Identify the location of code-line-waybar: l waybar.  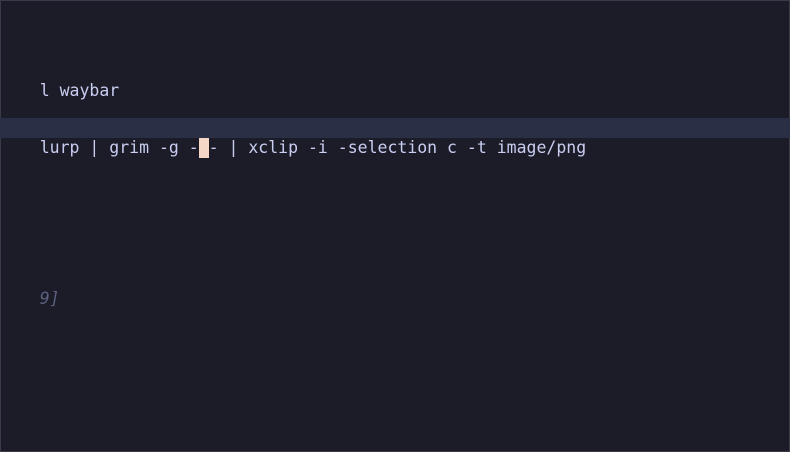
(59, 80).